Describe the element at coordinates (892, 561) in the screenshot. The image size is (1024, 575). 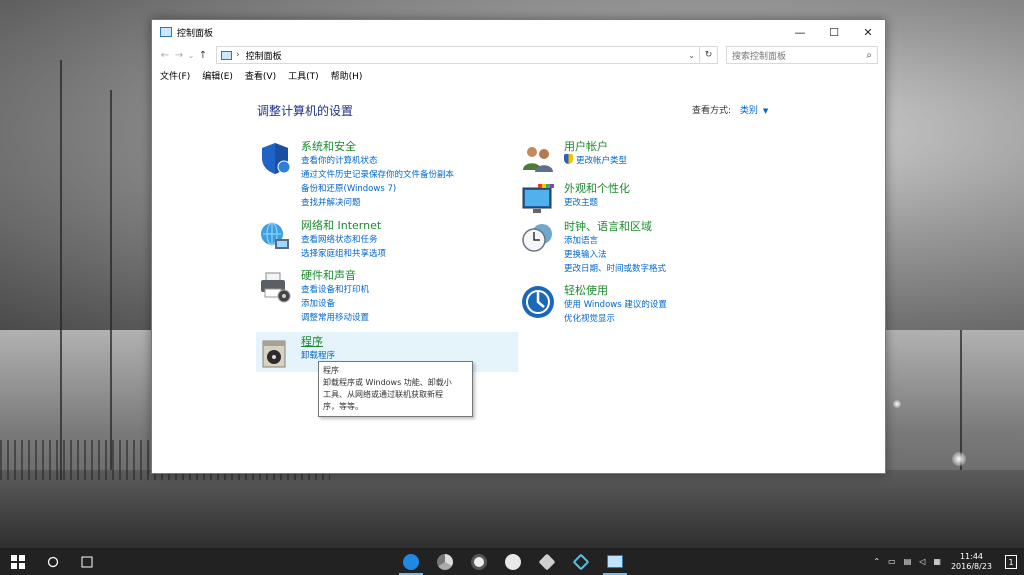
I see `power-icon: ▭` at that location.